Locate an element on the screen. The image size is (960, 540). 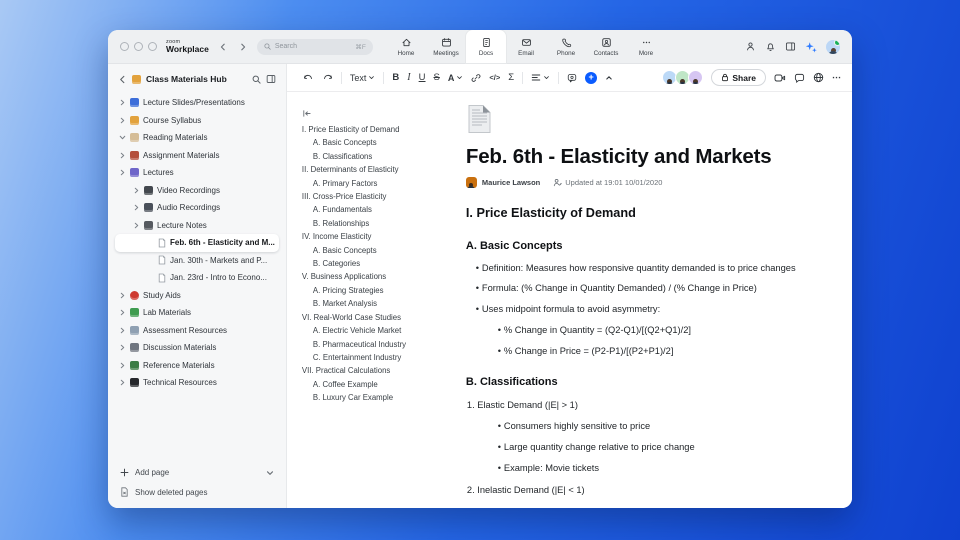
outline-item: A. Coffee Example is located at coordinates (377, 384).